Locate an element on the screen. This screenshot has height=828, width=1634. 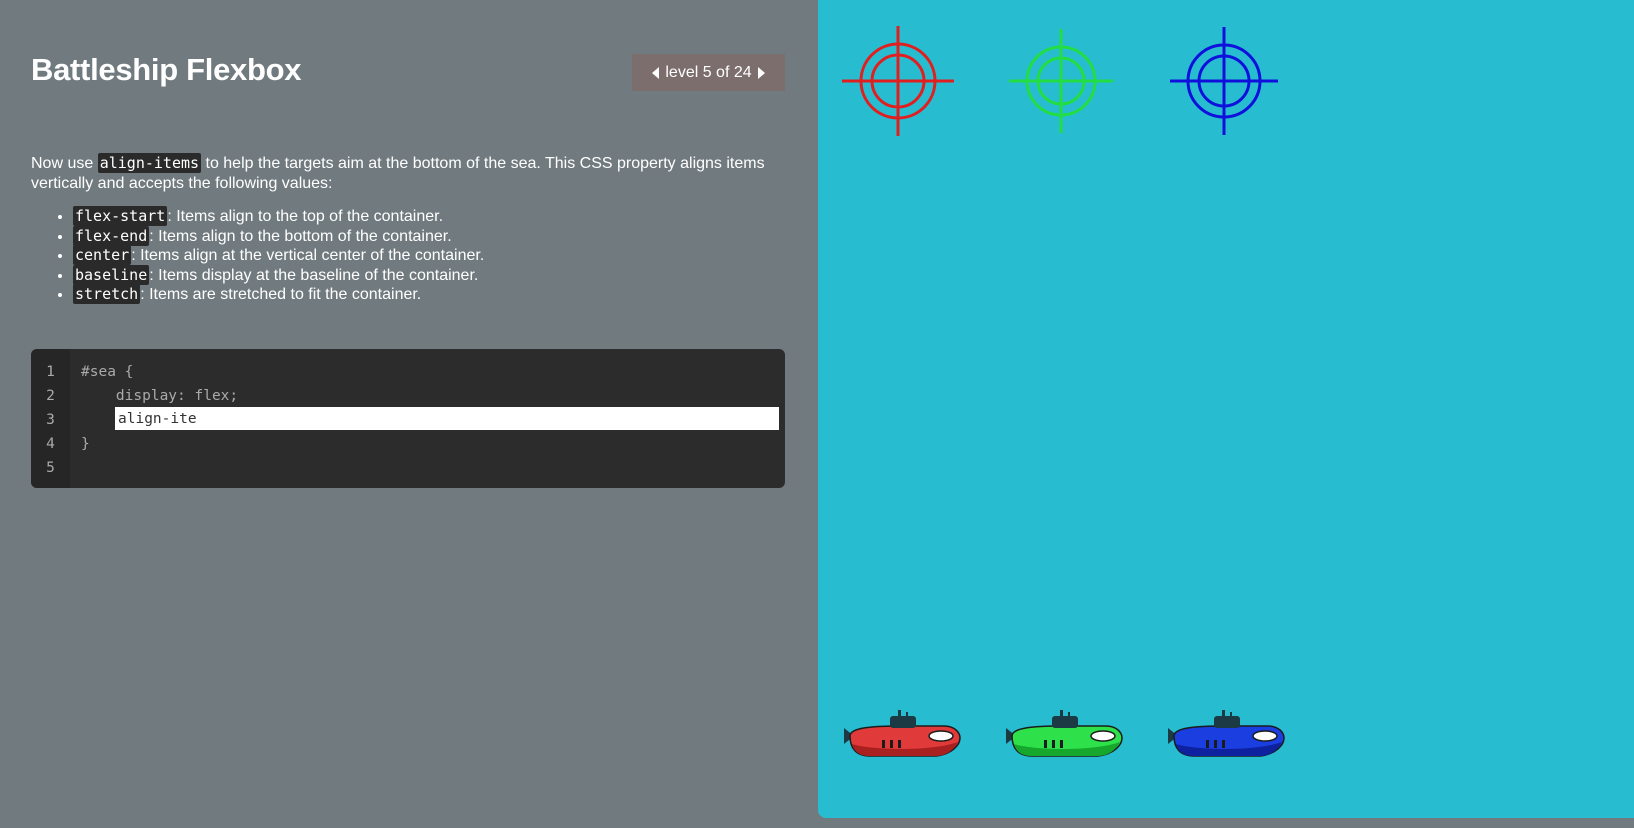
blue-target-crosshair-icon is located at coordinates (1224, 81).